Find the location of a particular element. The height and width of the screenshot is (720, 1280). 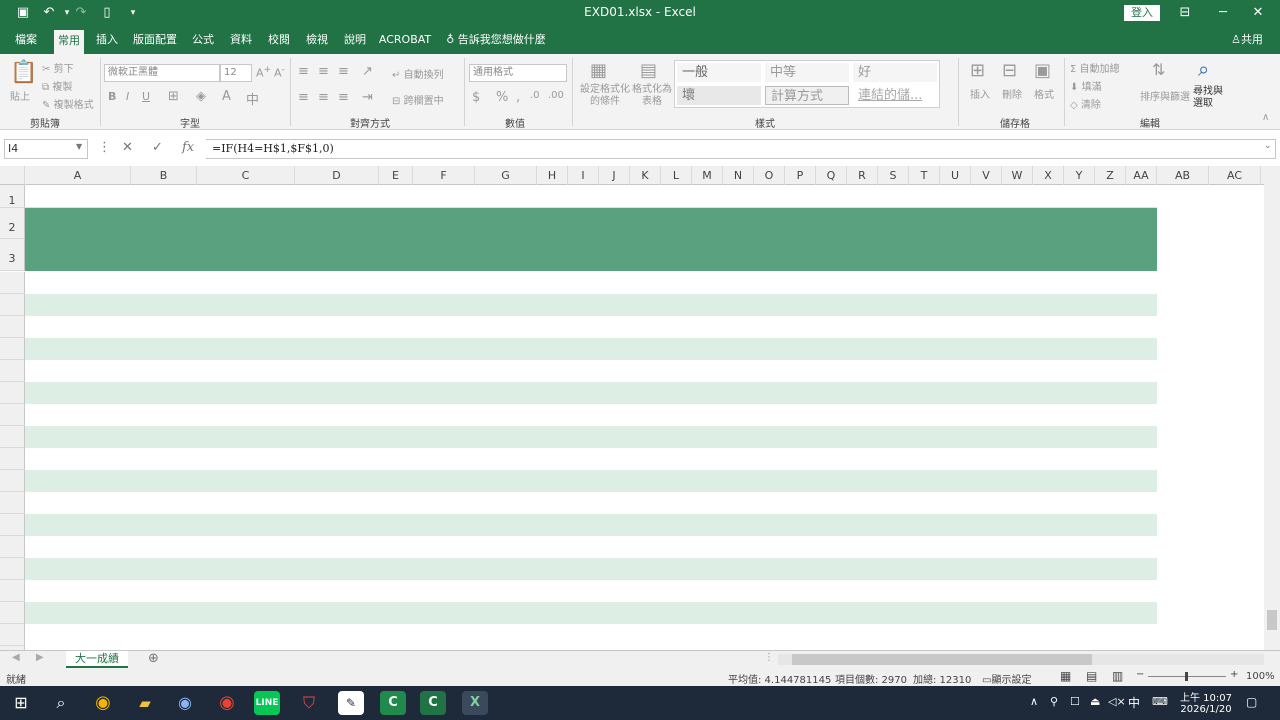

tab-home: 常用 is located at coordinates (69, 42).